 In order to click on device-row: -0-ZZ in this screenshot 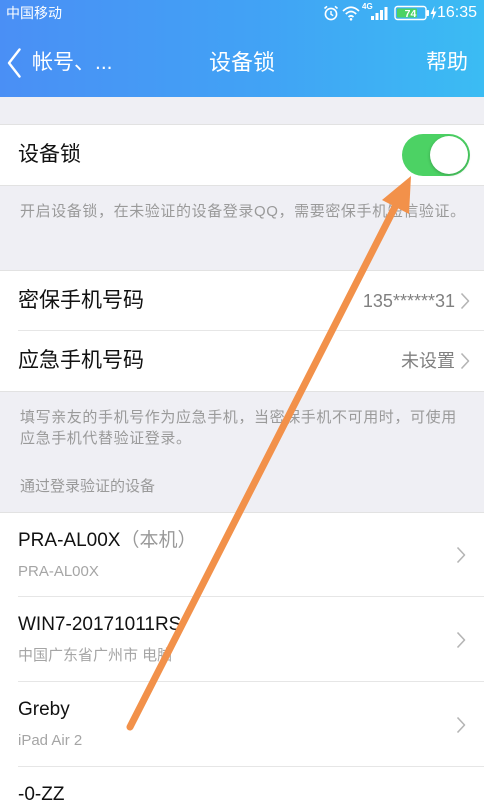, I will do `click(242, 787)`.